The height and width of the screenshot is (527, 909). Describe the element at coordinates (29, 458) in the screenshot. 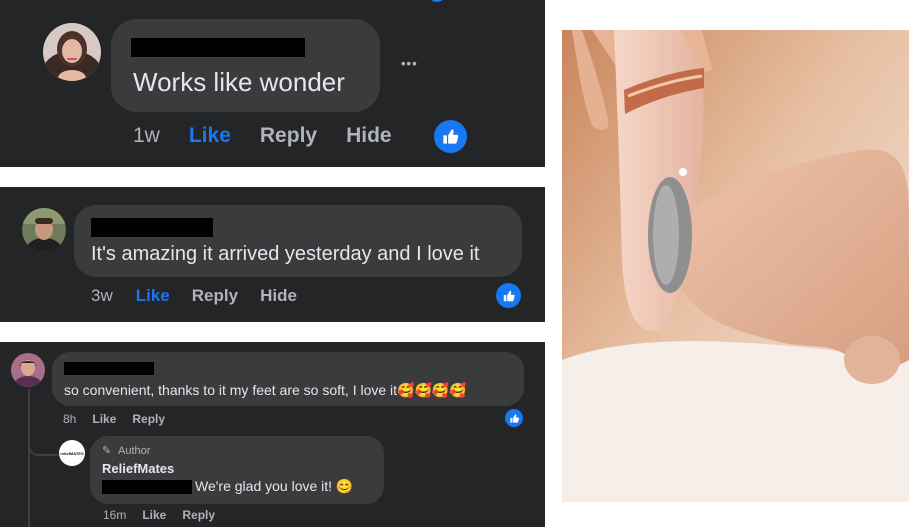

I see `thread-line` at that location.